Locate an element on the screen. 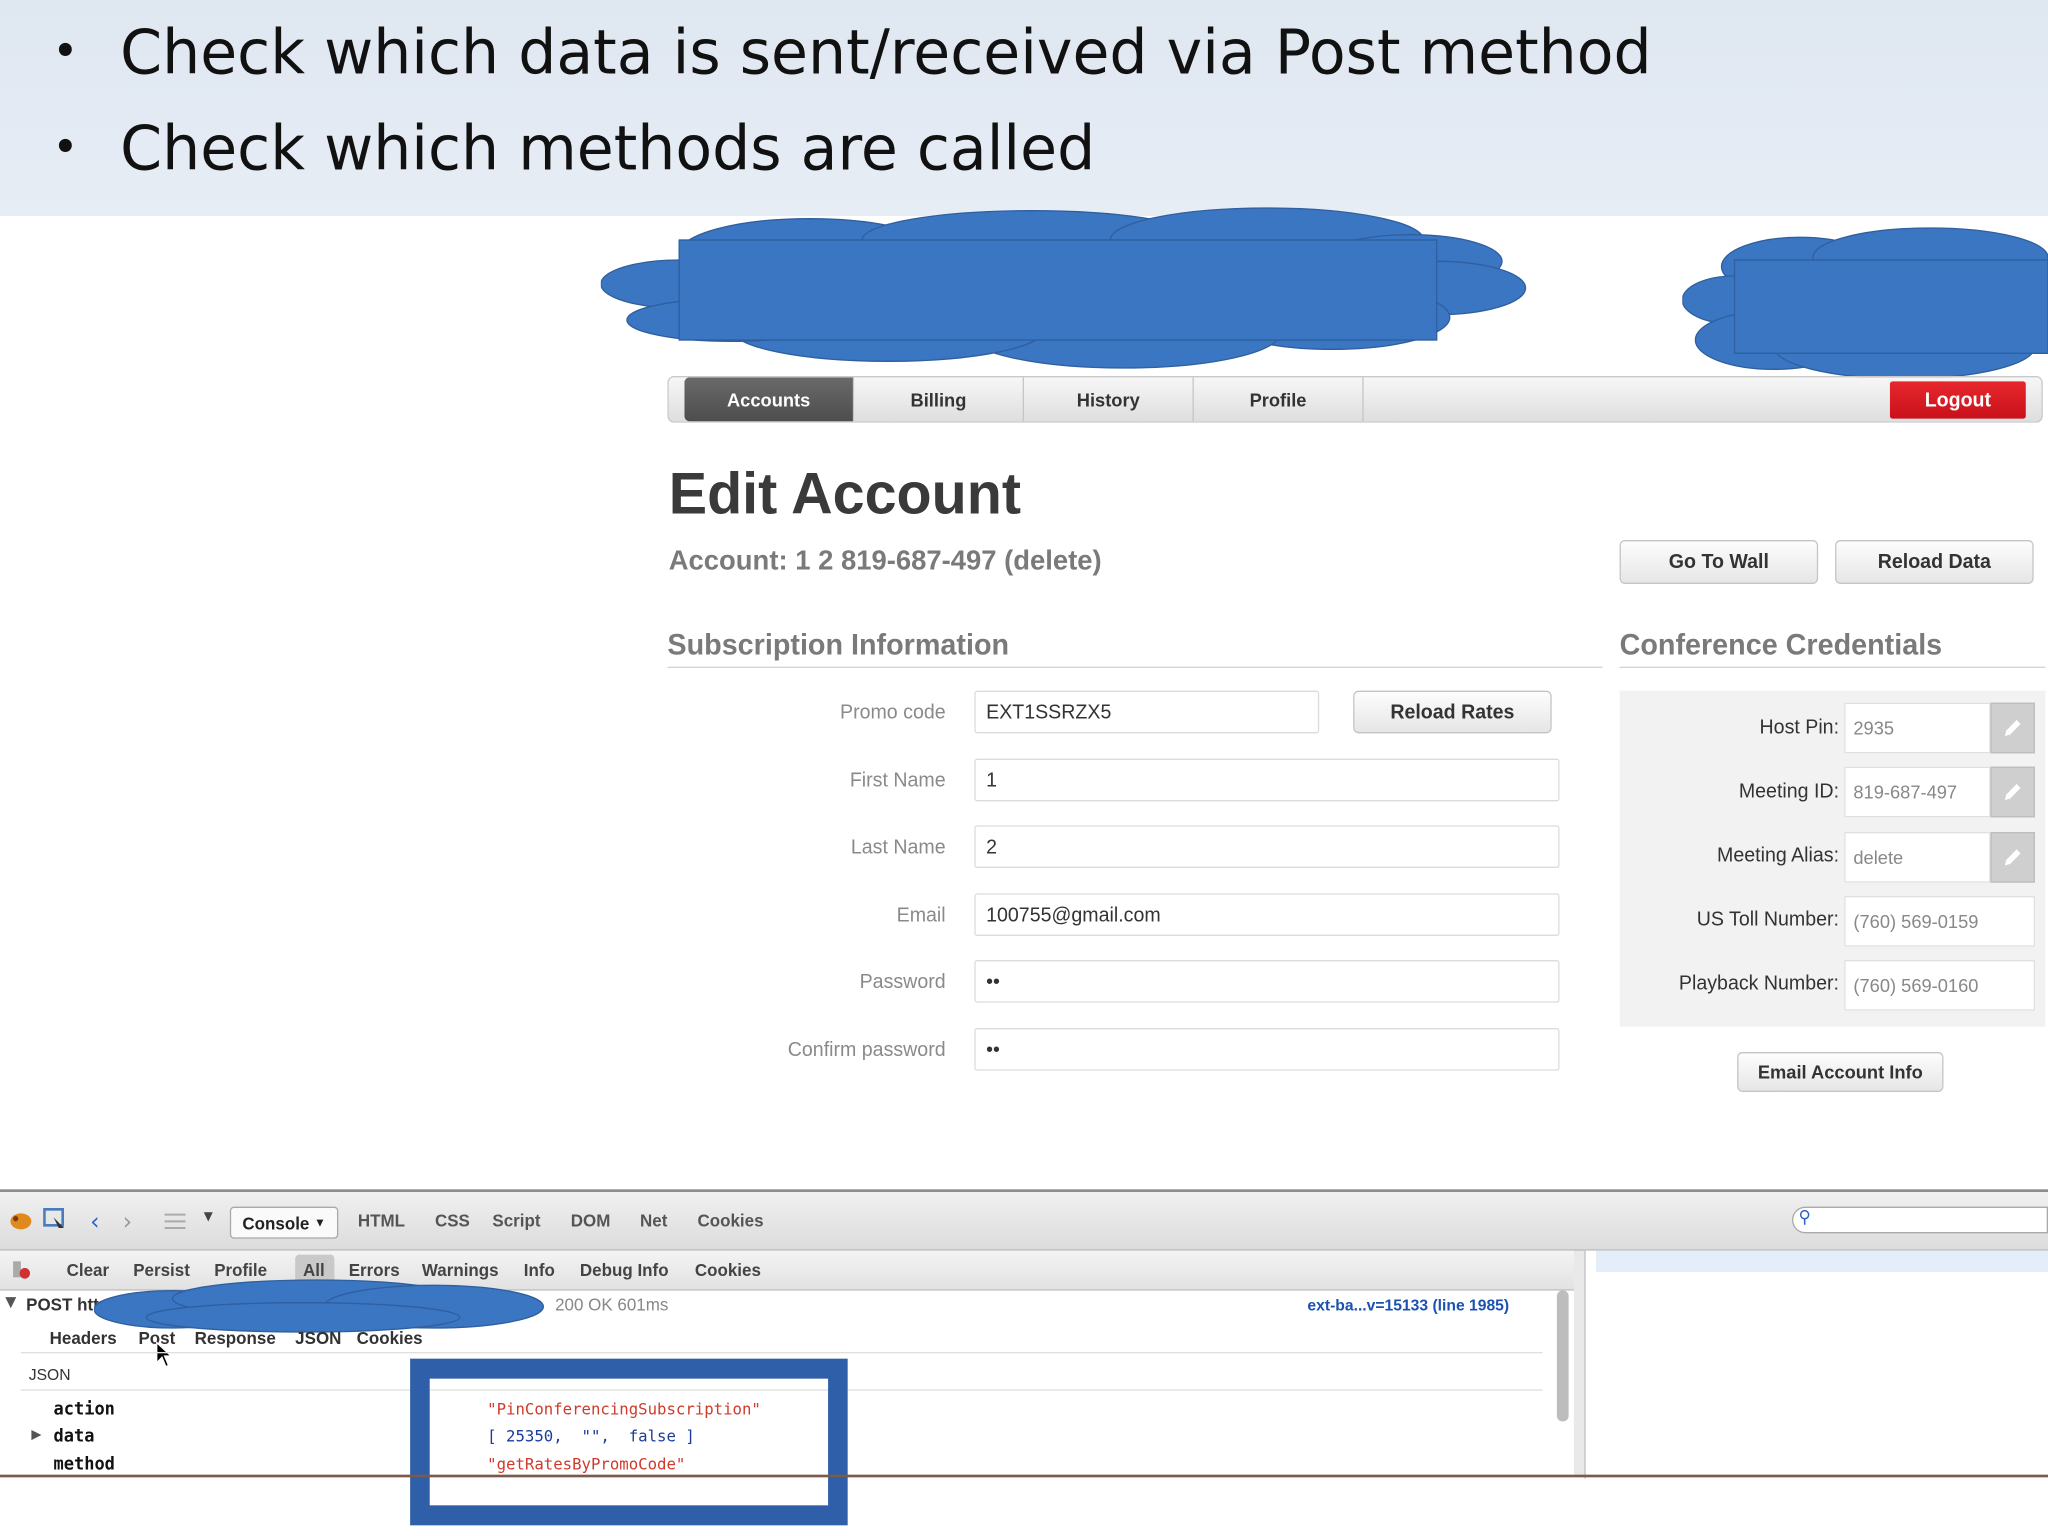 Image resolution: width=2048 pixels, height=1536 pixels. expand-triangle-icon: ▶ is located at coordinates (36, 1435).